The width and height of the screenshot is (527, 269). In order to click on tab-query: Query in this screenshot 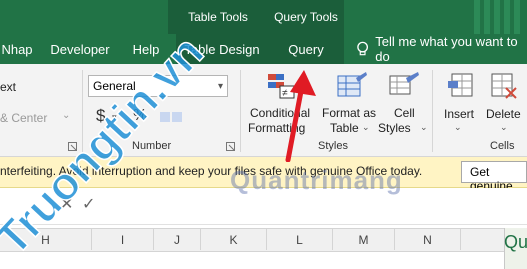, I will do `click(306, 49)`.